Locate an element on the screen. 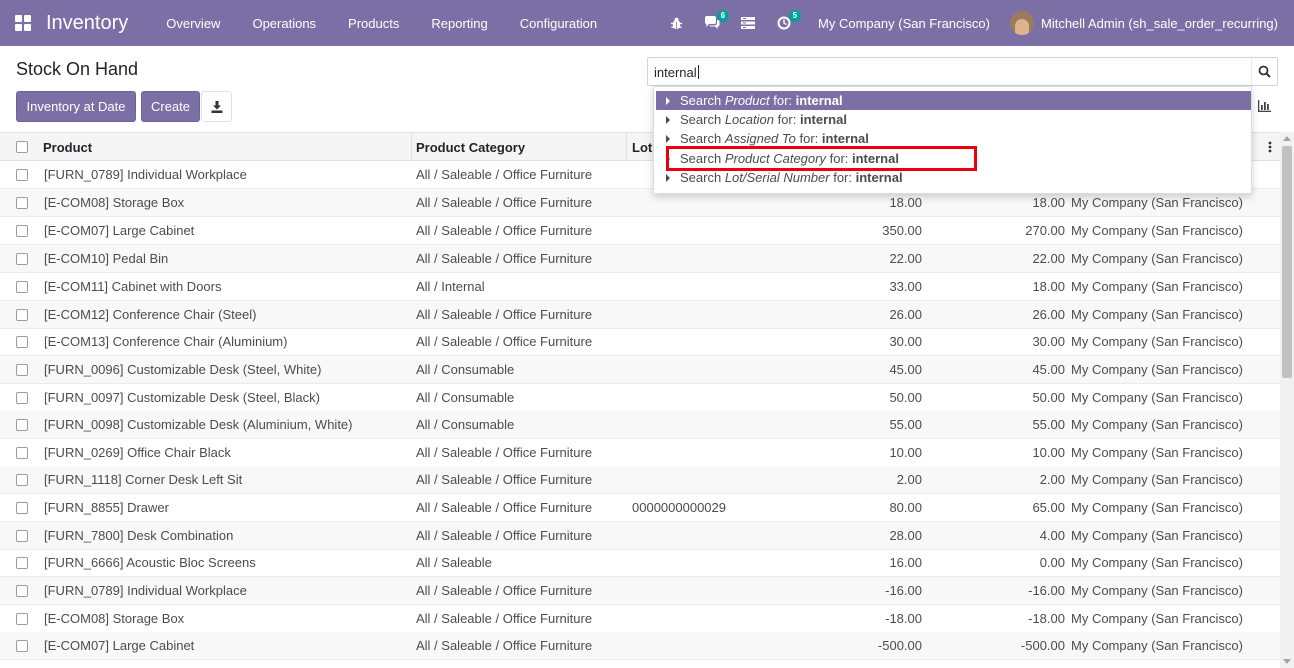 This screenshot has height=668, width=1294. bug-icon is located at coordinates (676, 23).